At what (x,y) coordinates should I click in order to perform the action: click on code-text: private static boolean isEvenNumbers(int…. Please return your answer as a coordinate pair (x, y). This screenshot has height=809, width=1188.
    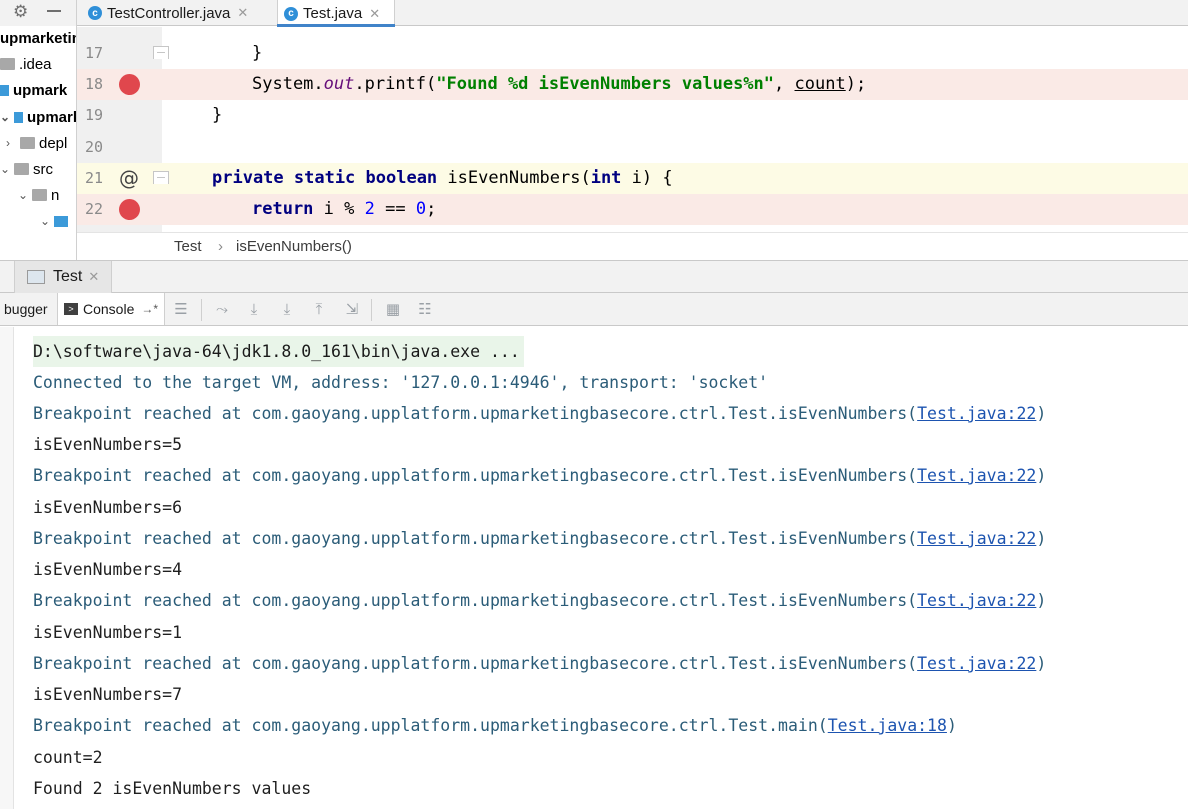
    Looking at the image, I should click on (442, 178).